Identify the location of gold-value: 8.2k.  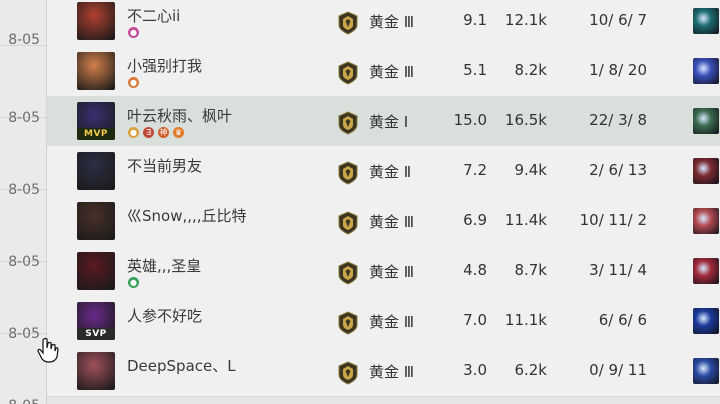
(530, 70).